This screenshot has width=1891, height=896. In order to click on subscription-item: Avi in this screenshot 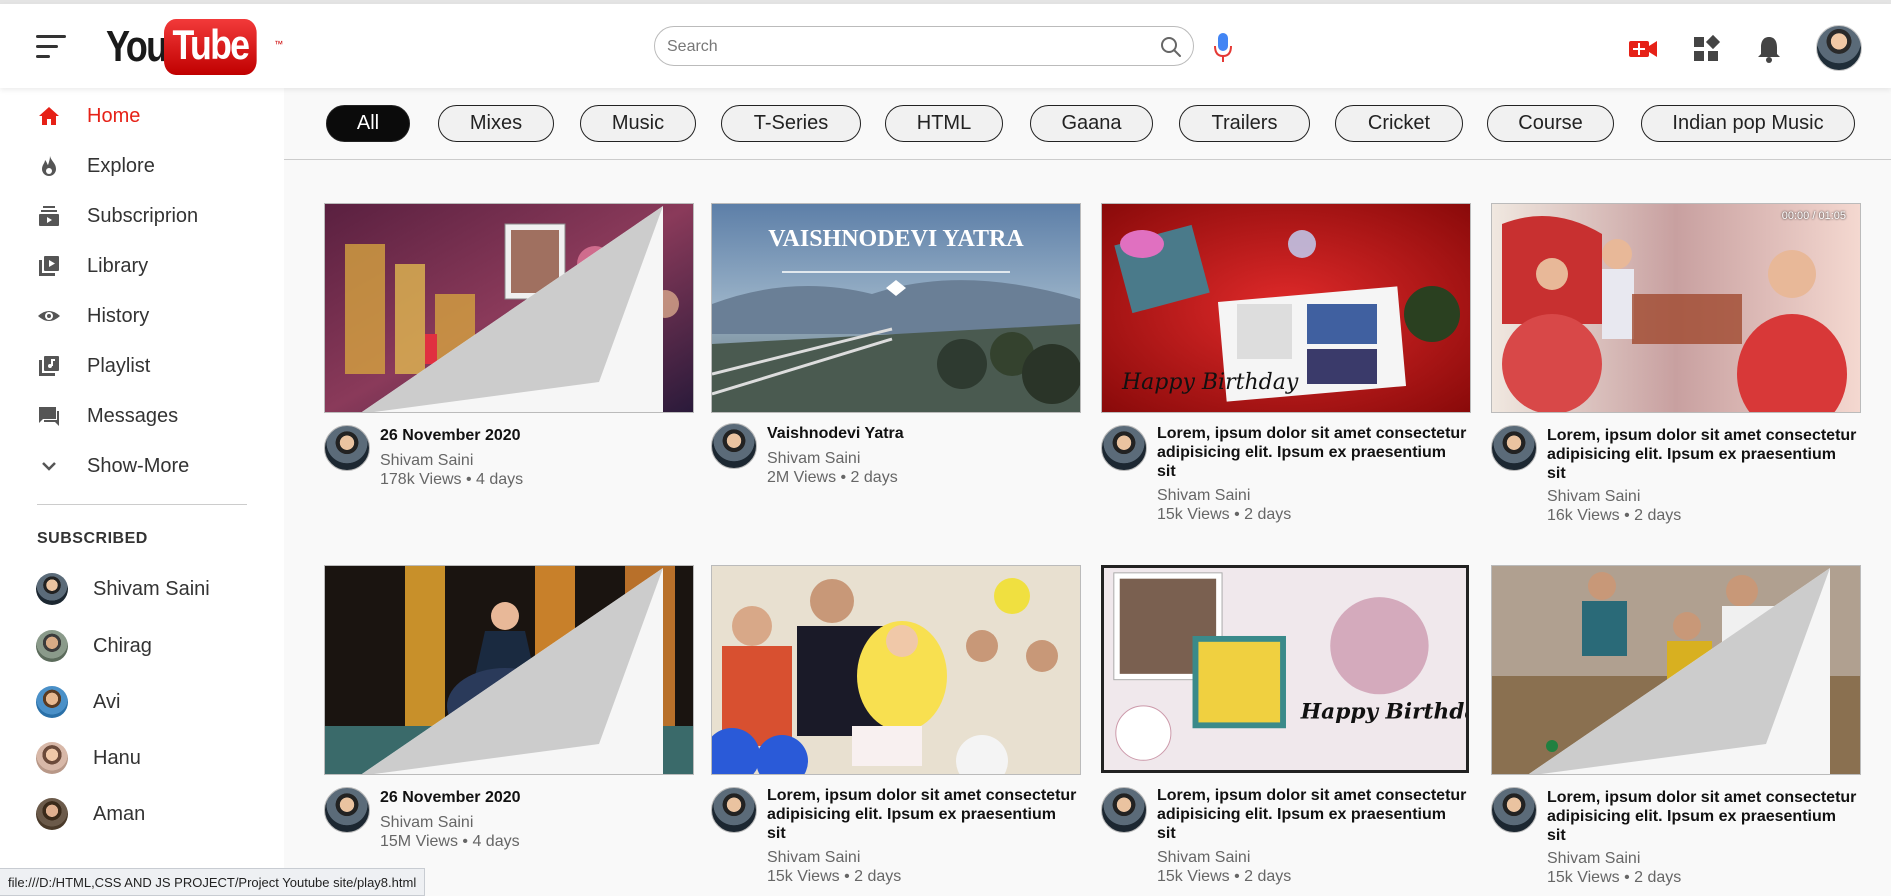, I will do `click(142, 702)`.